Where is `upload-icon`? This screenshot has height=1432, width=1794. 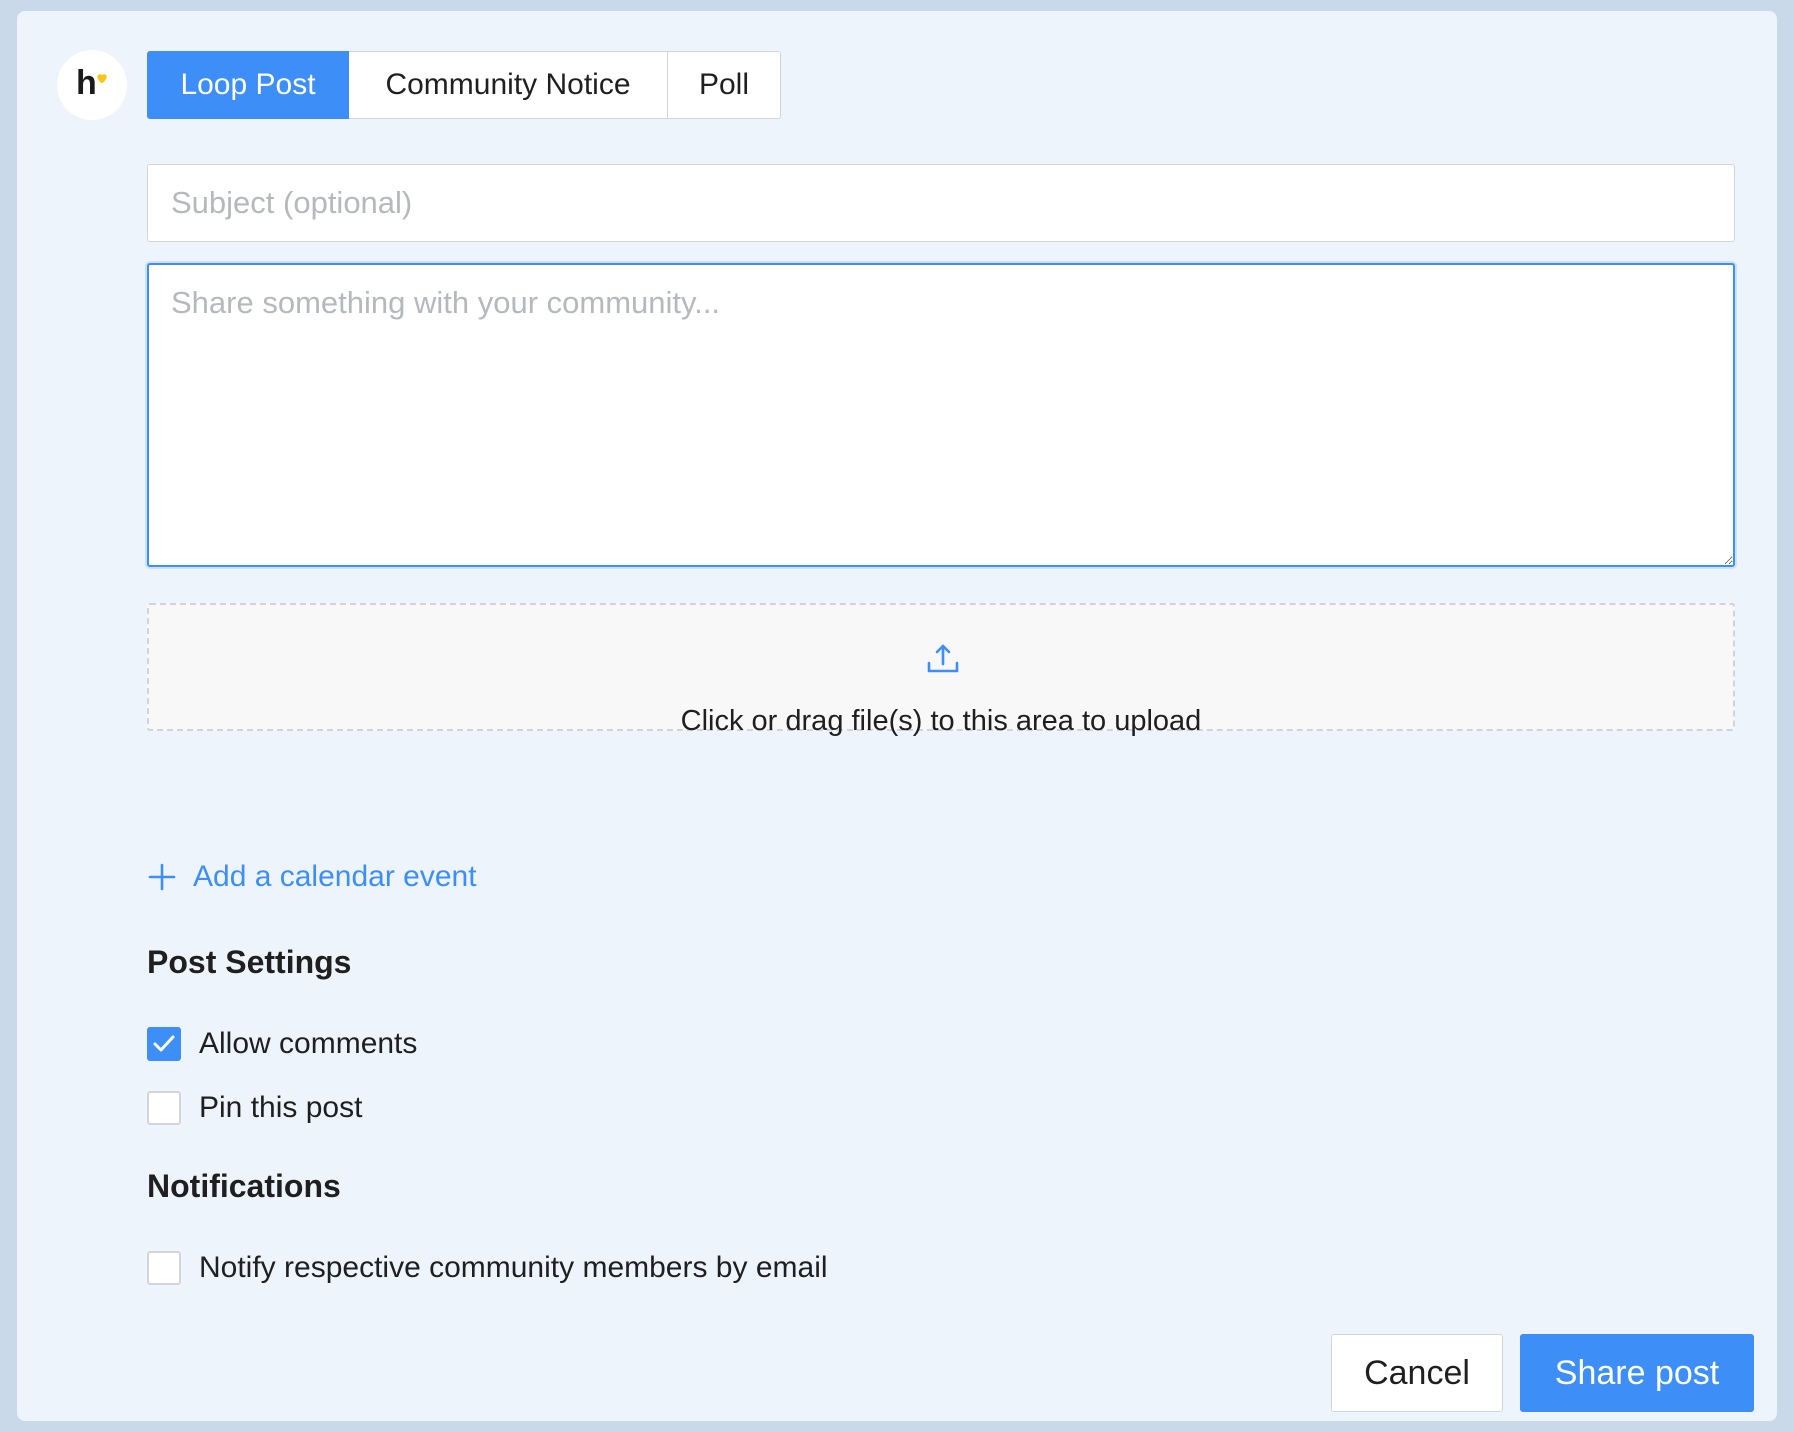 upload-icon is located at coordinates (943, 658).